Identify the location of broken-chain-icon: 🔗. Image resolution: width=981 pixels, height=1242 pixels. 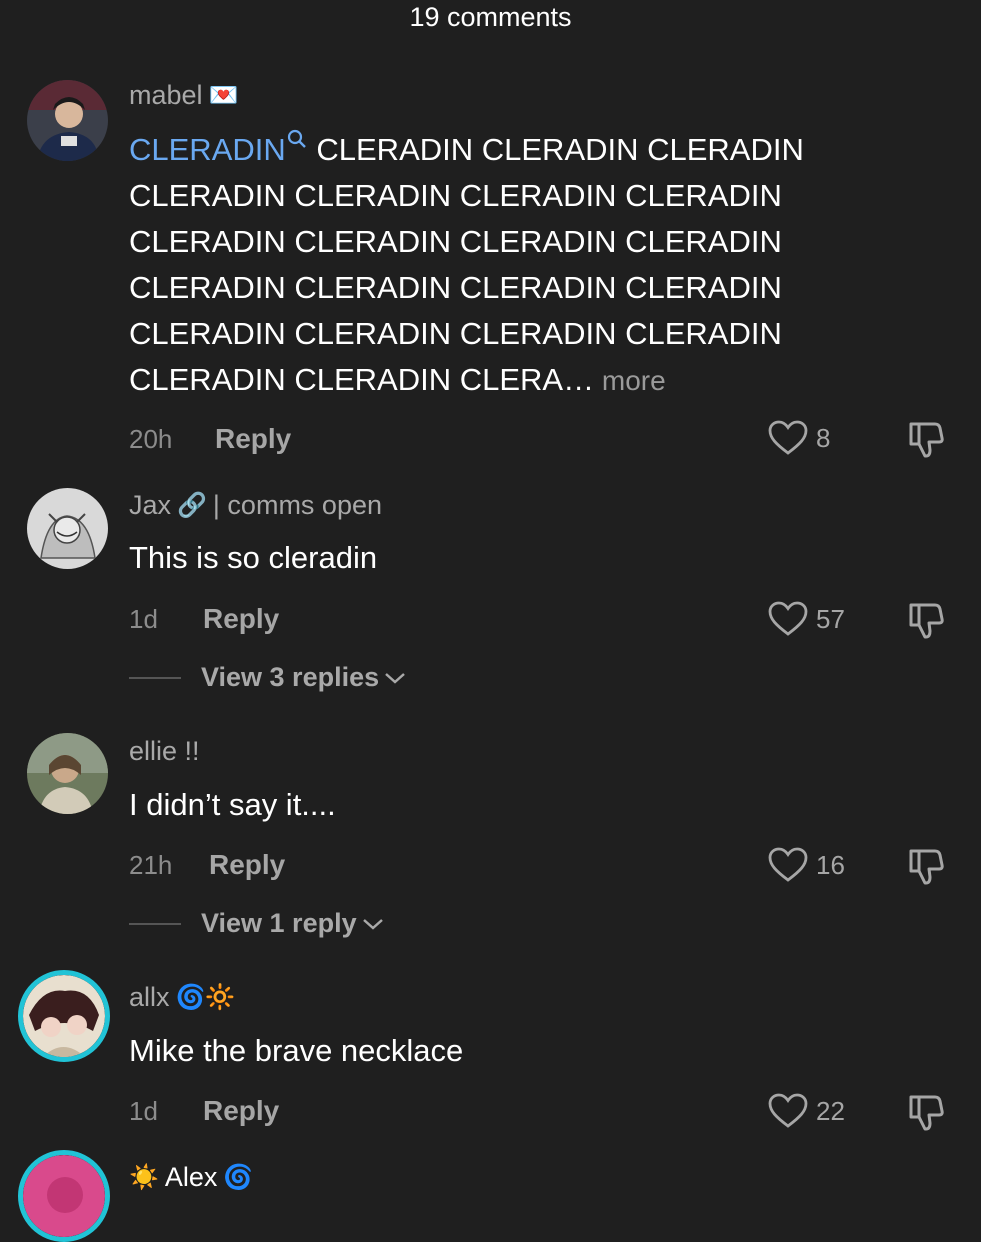
(192, 505).